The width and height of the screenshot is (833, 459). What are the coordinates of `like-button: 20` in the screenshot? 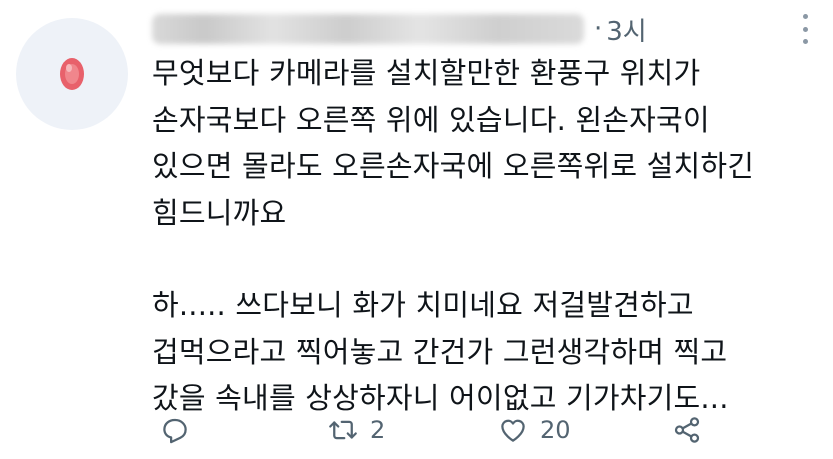 It's located at (534, 430).